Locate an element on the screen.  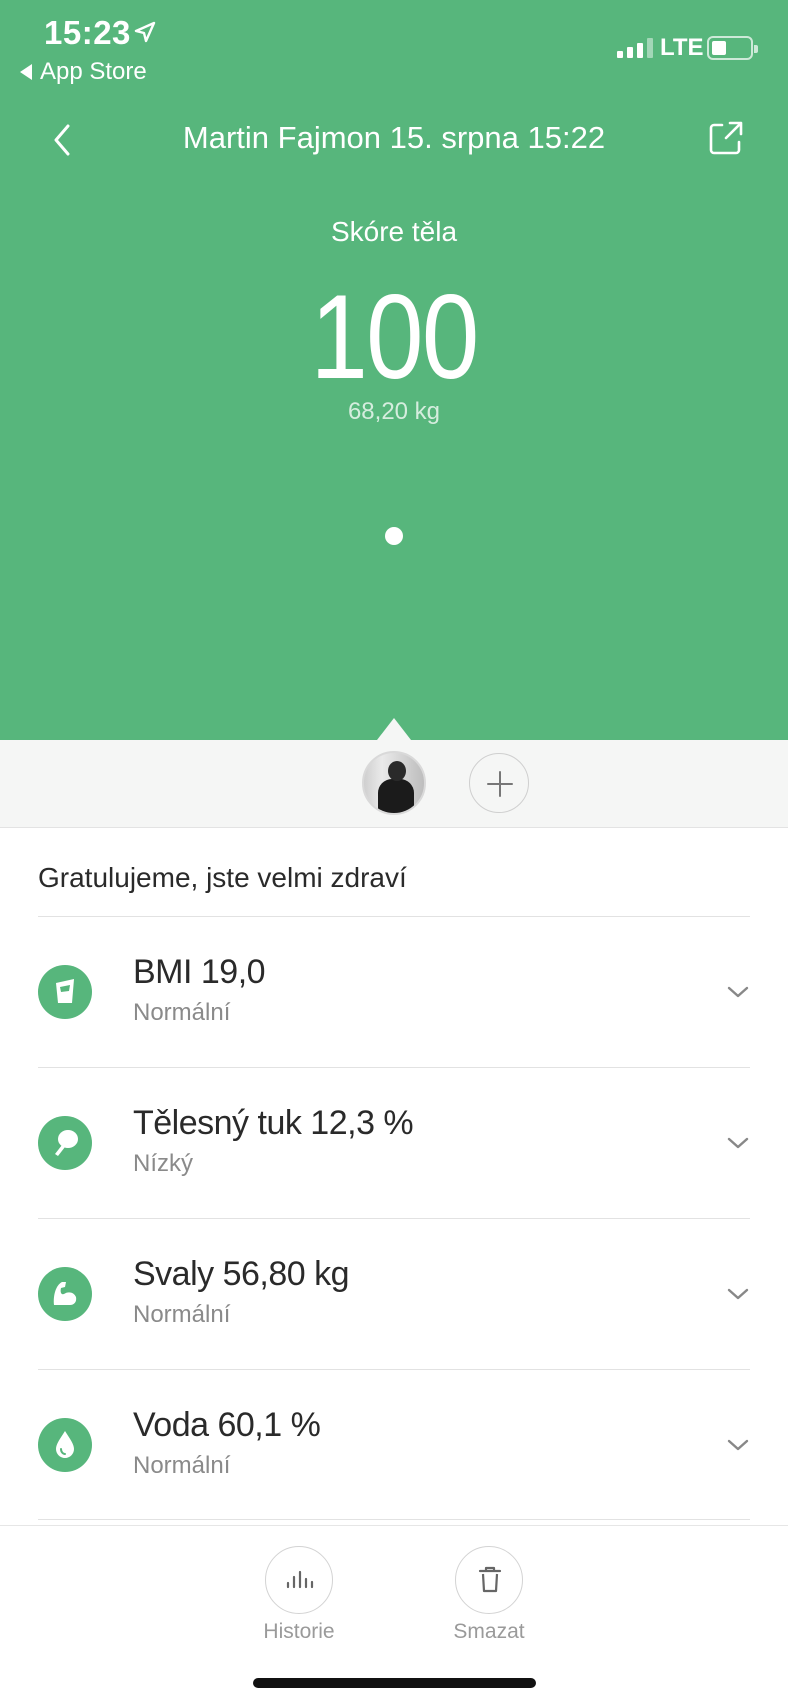
weight-value: 68,20 kg is located at coordinates (394, 411).